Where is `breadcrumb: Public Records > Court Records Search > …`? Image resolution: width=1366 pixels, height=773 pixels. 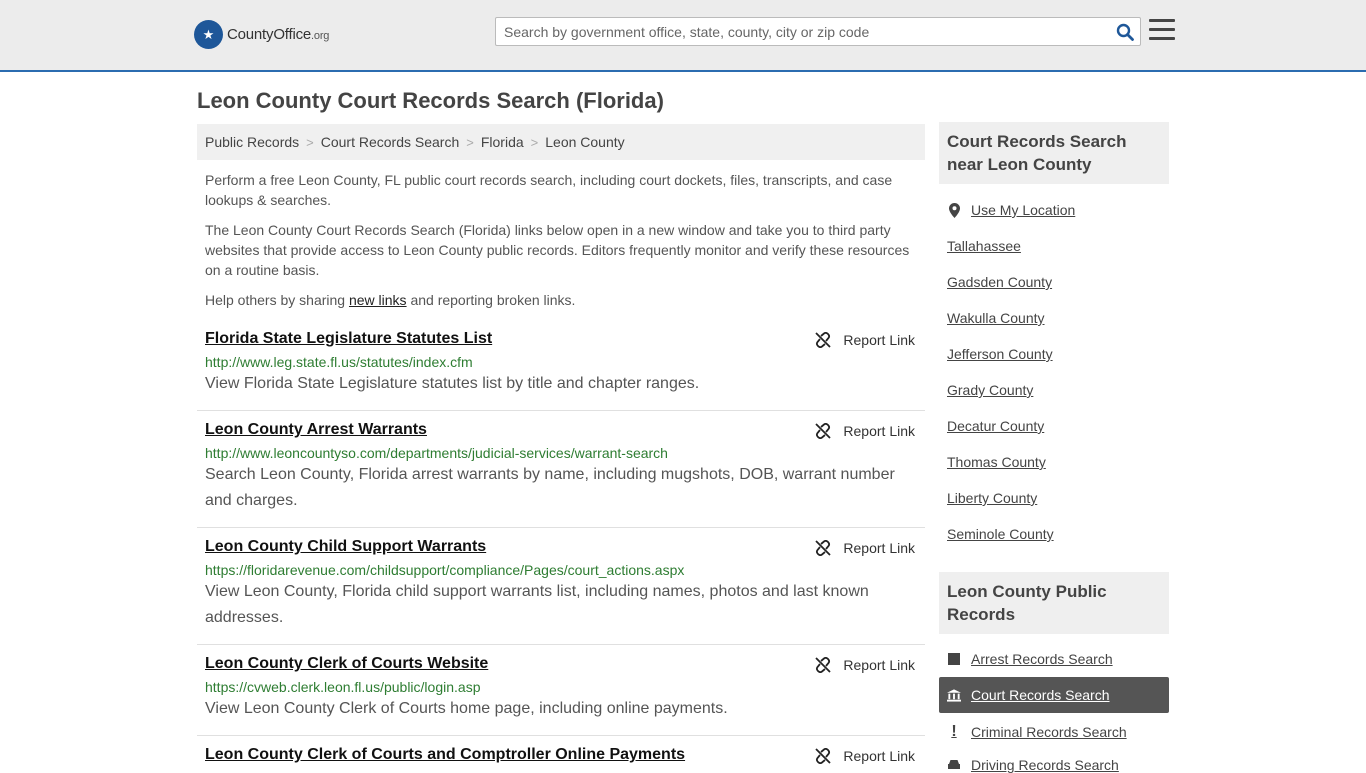
breadcrumb: Public Records > Court Records Search > … is located at coordinates (561, 142).